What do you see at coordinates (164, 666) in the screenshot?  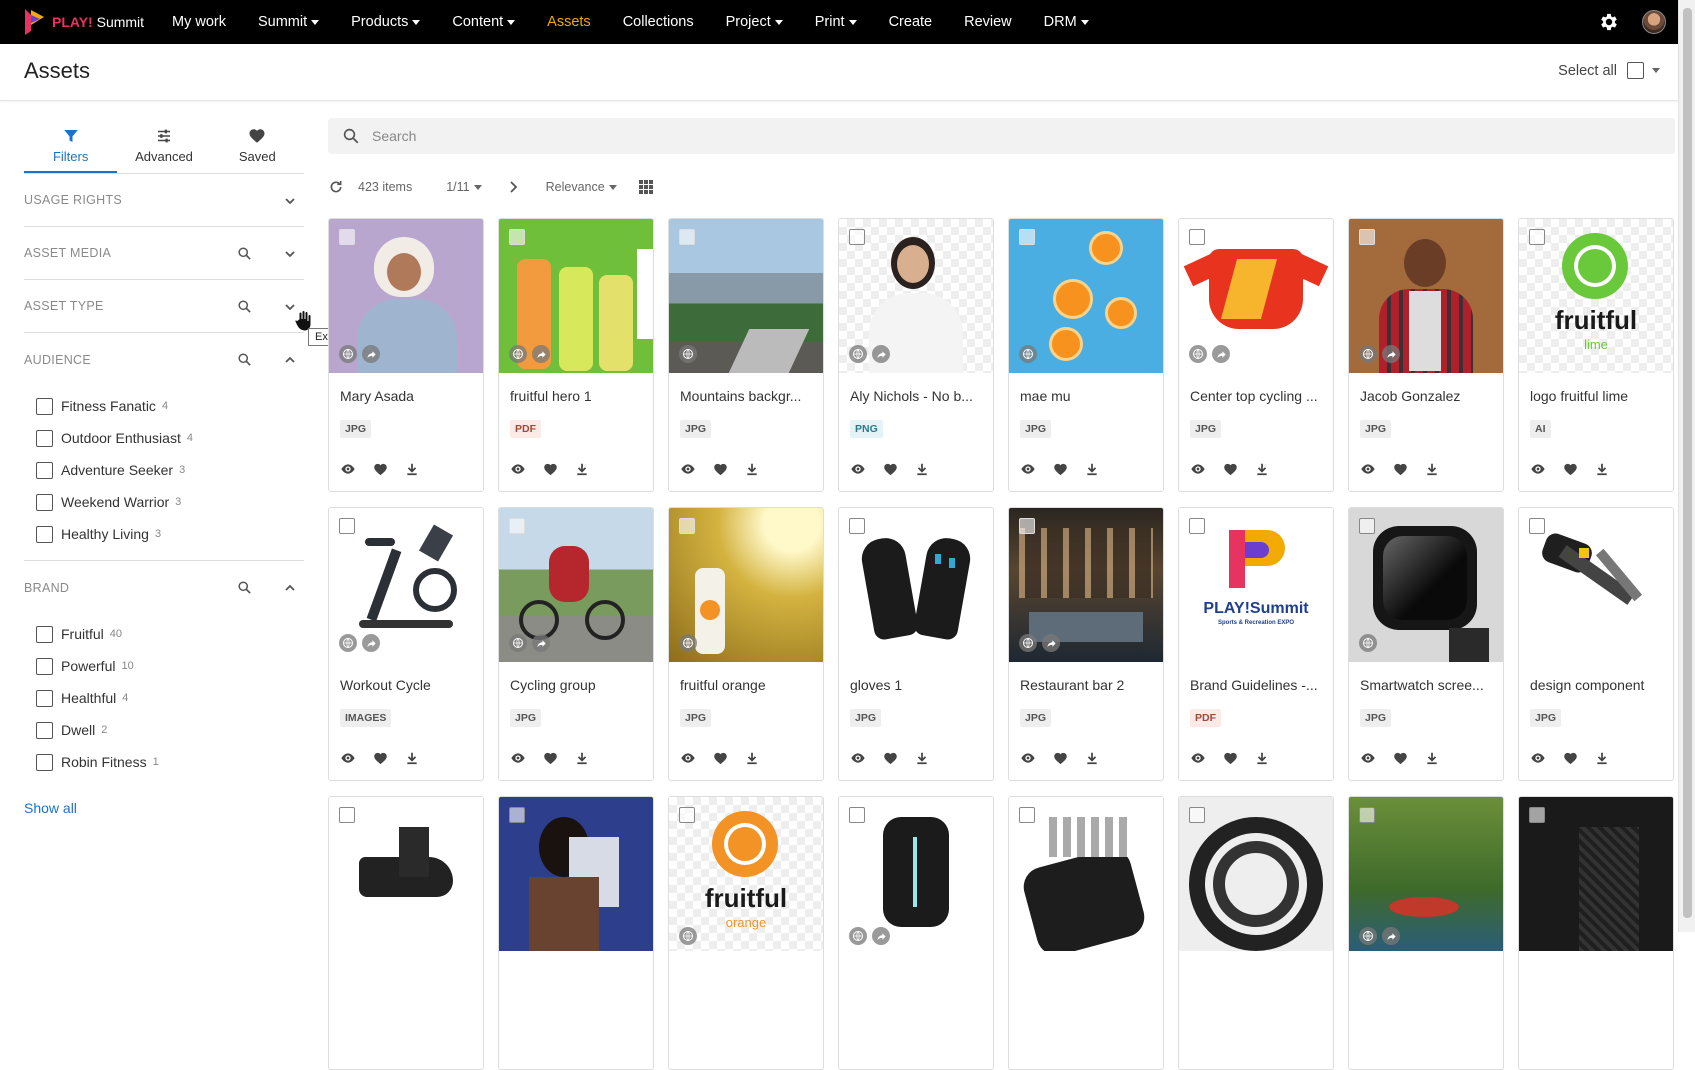 I see `filter-option: Powerful 10` at bounding box center [164, 666].